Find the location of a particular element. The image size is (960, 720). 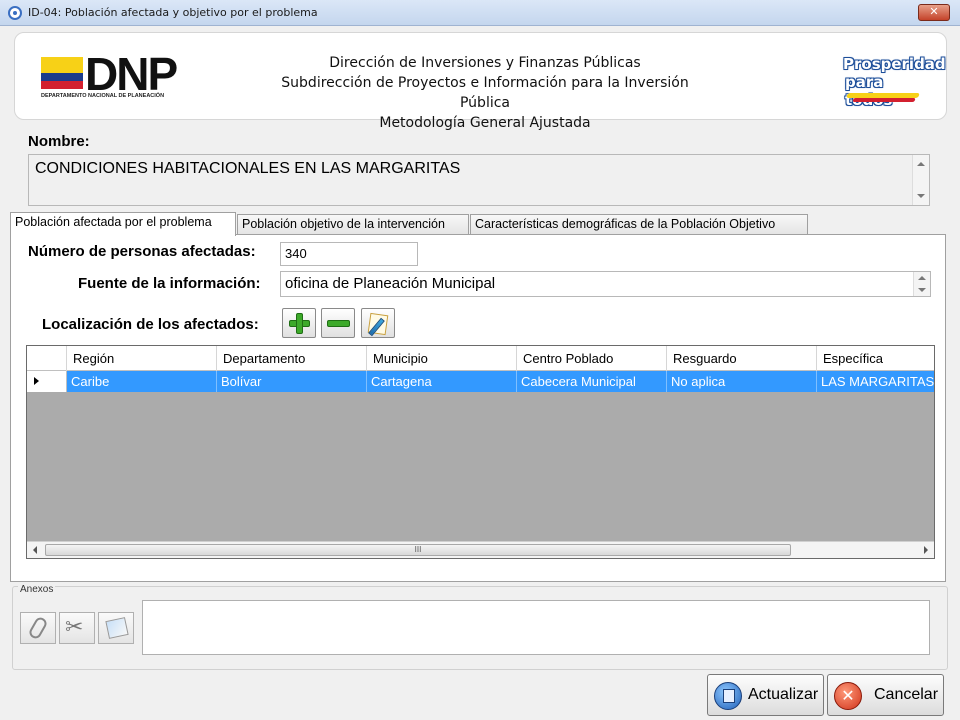

actualizar-button: Actualizar is located at coordinates (765, 695).